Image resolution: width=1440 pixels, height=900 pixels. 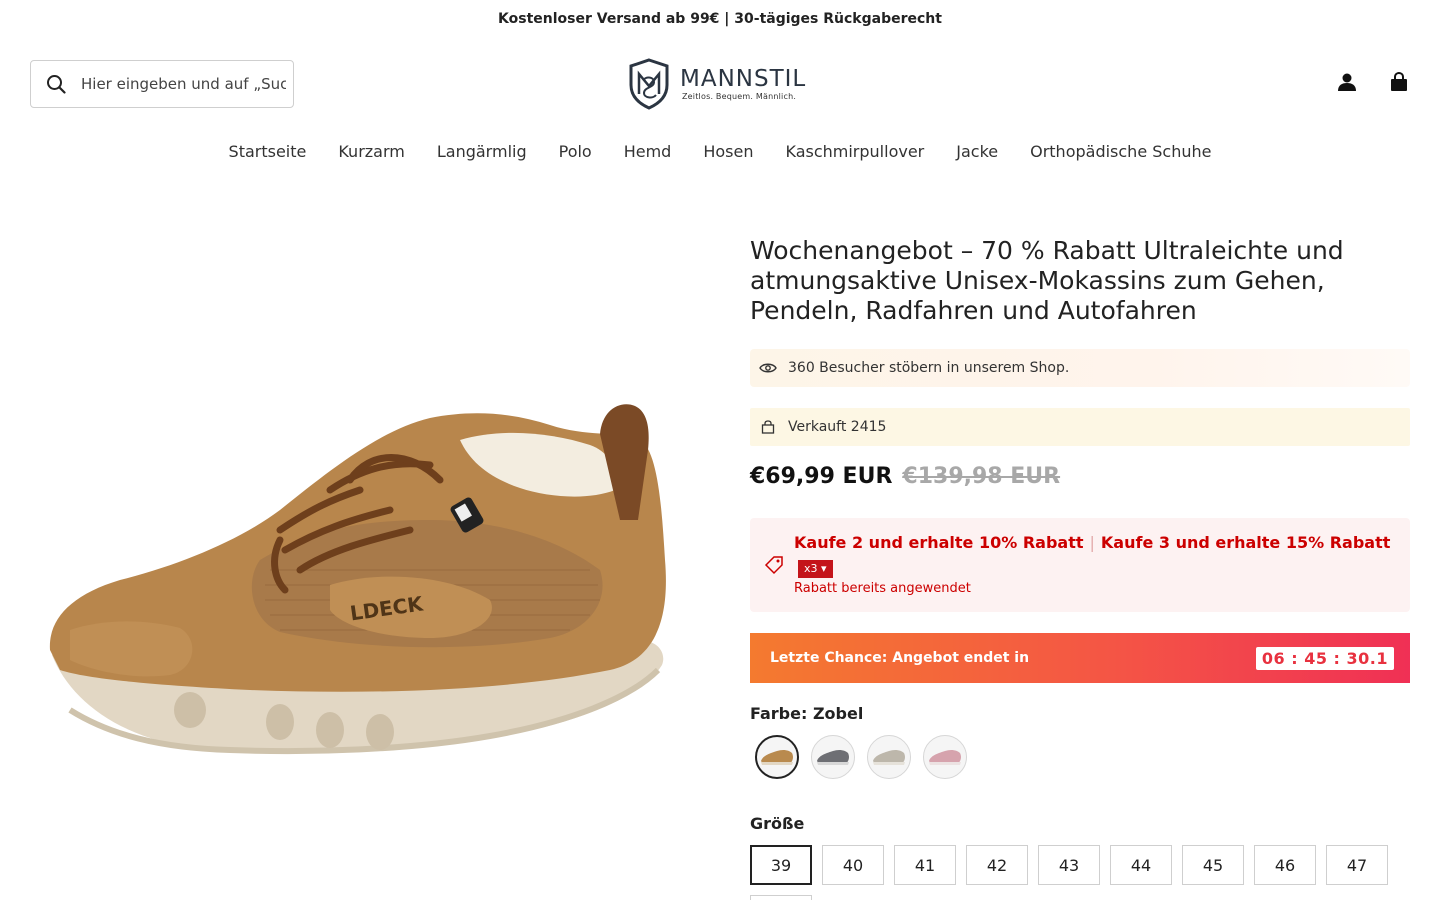 I want to click on logo: MANNSTIL Zeitlos. Bequem. Männlich., so click(x=723, y=84).